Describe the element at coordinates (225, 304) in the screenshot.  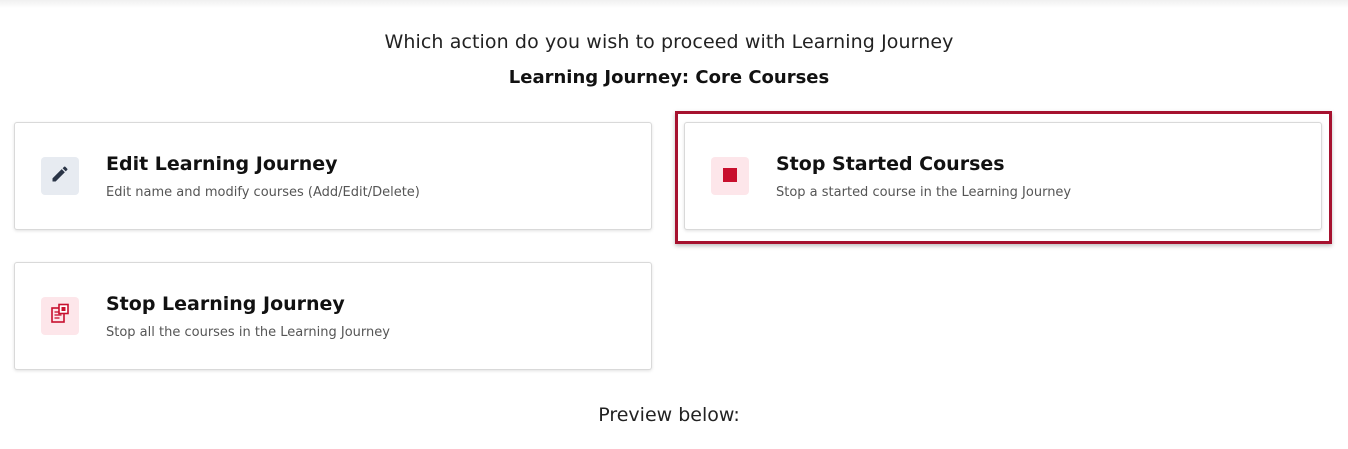
I see `stop-learning-journey-title: Stop Learning Journey` at that location.